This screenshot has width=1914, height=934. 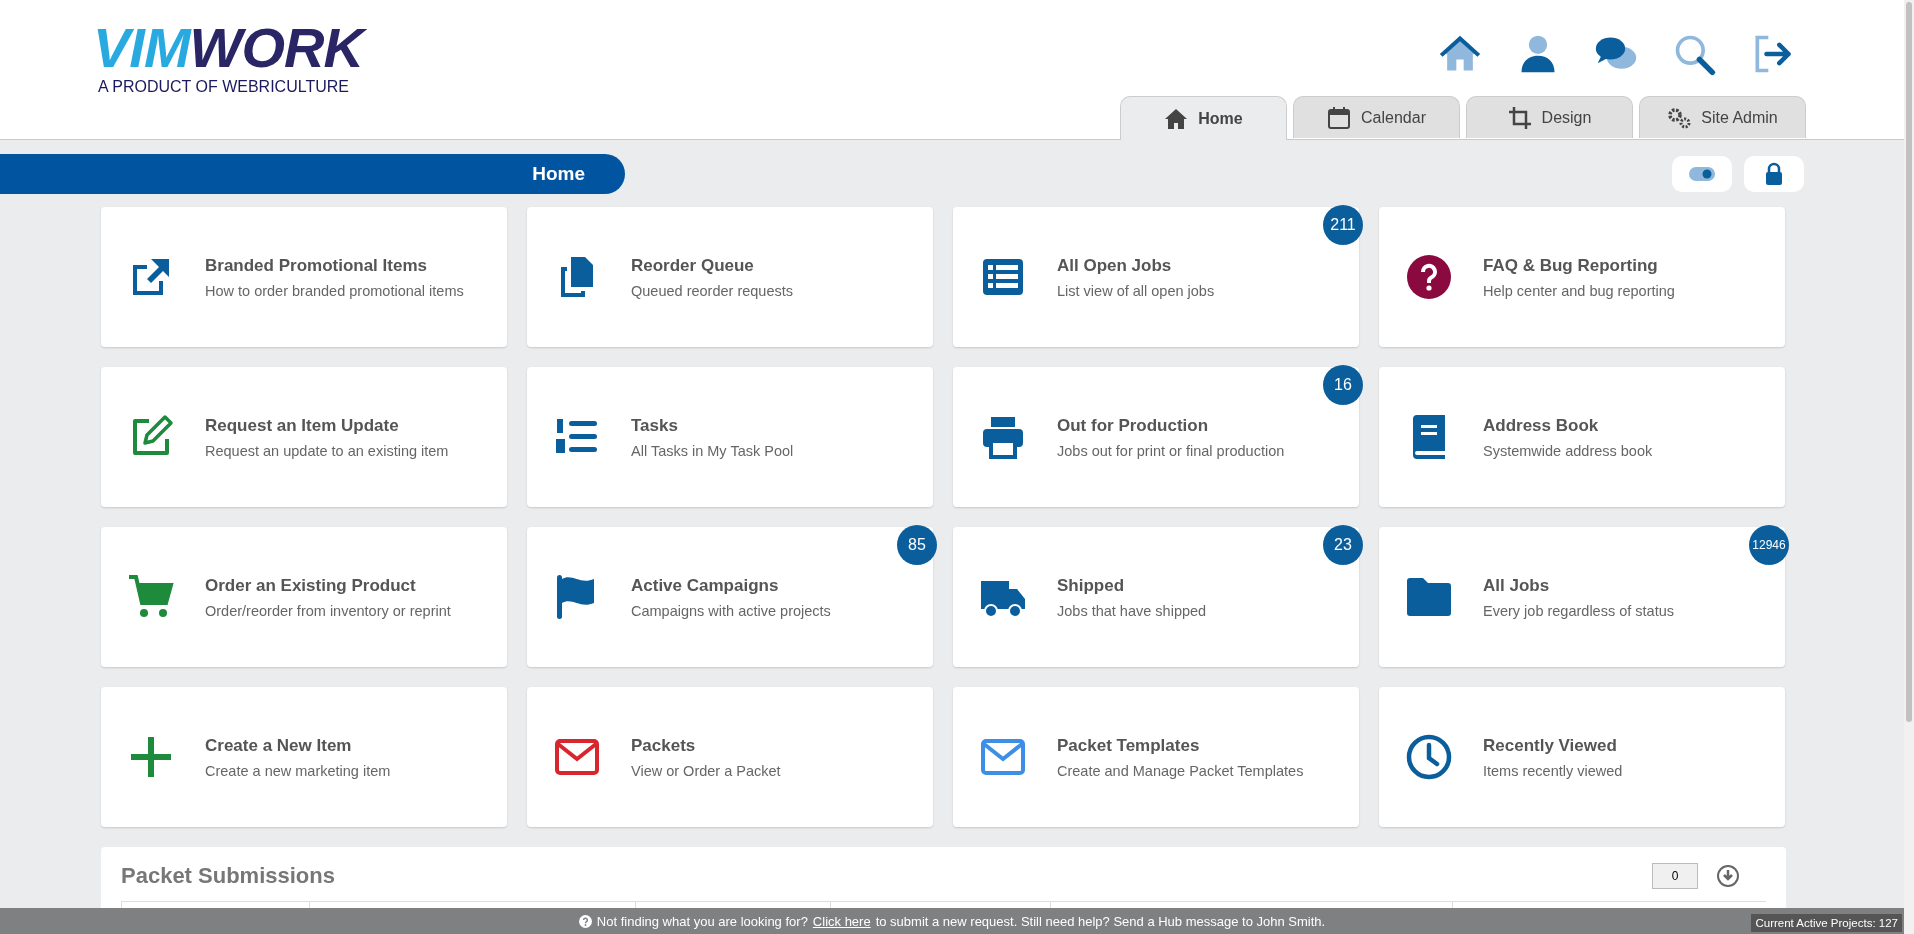 I want to click on nav-tab: Calendar, so click(x=1376, y=117).